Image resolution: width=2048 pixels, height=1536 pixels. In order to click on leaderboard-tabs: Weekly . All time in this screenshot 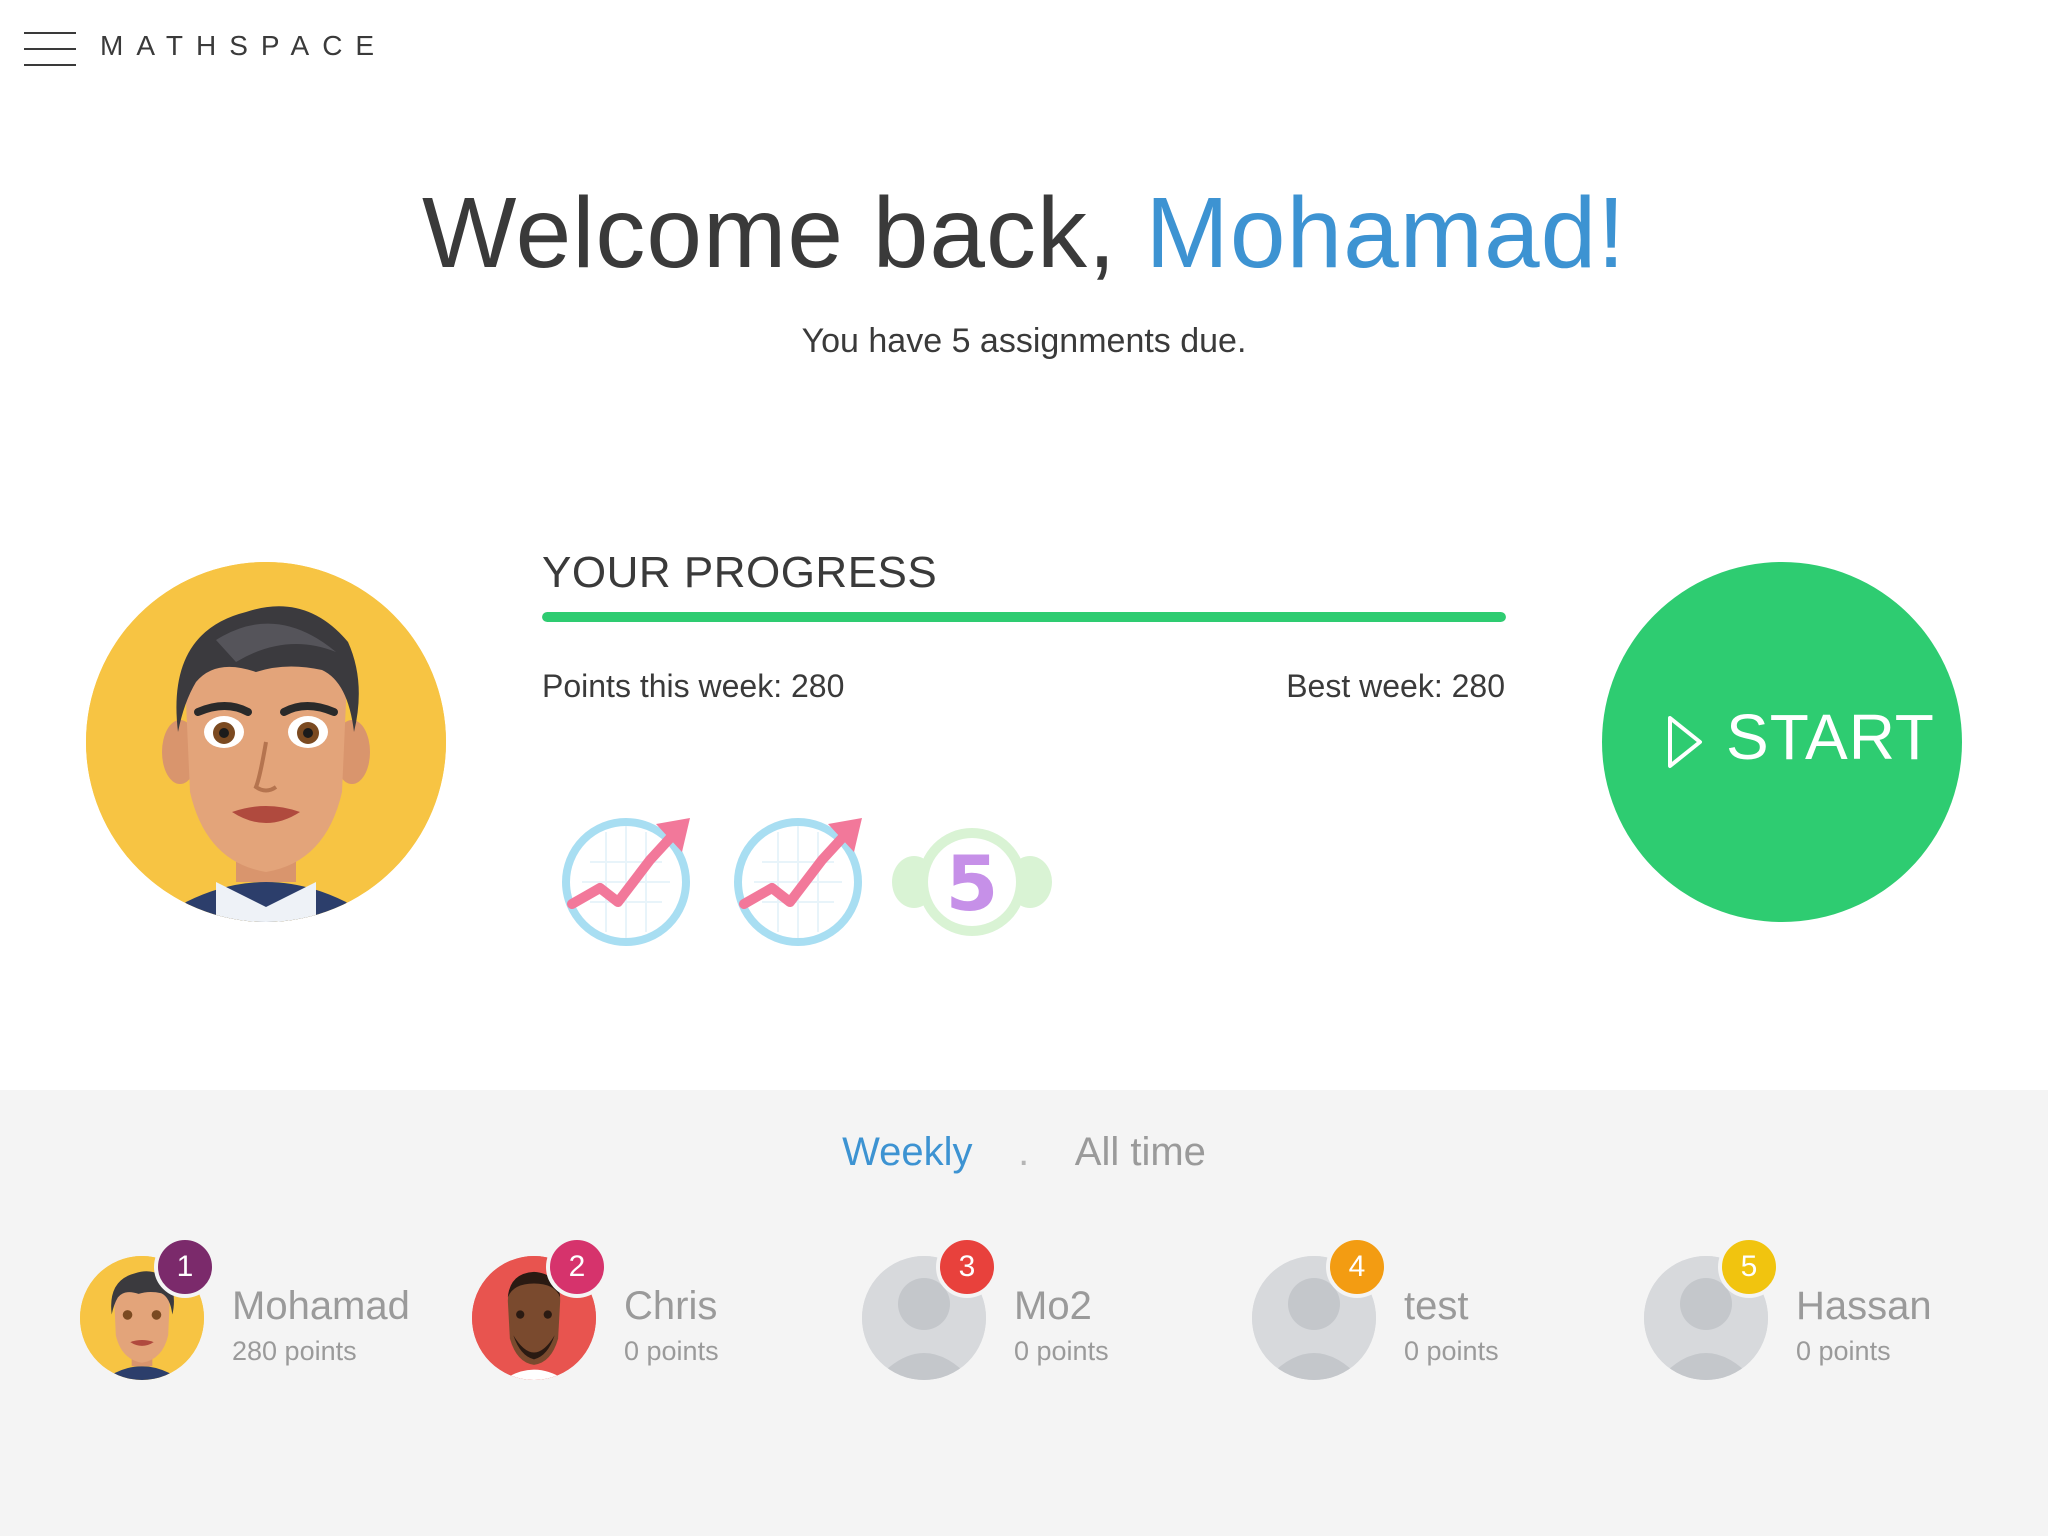, I will do `click(1024, 1152)`.